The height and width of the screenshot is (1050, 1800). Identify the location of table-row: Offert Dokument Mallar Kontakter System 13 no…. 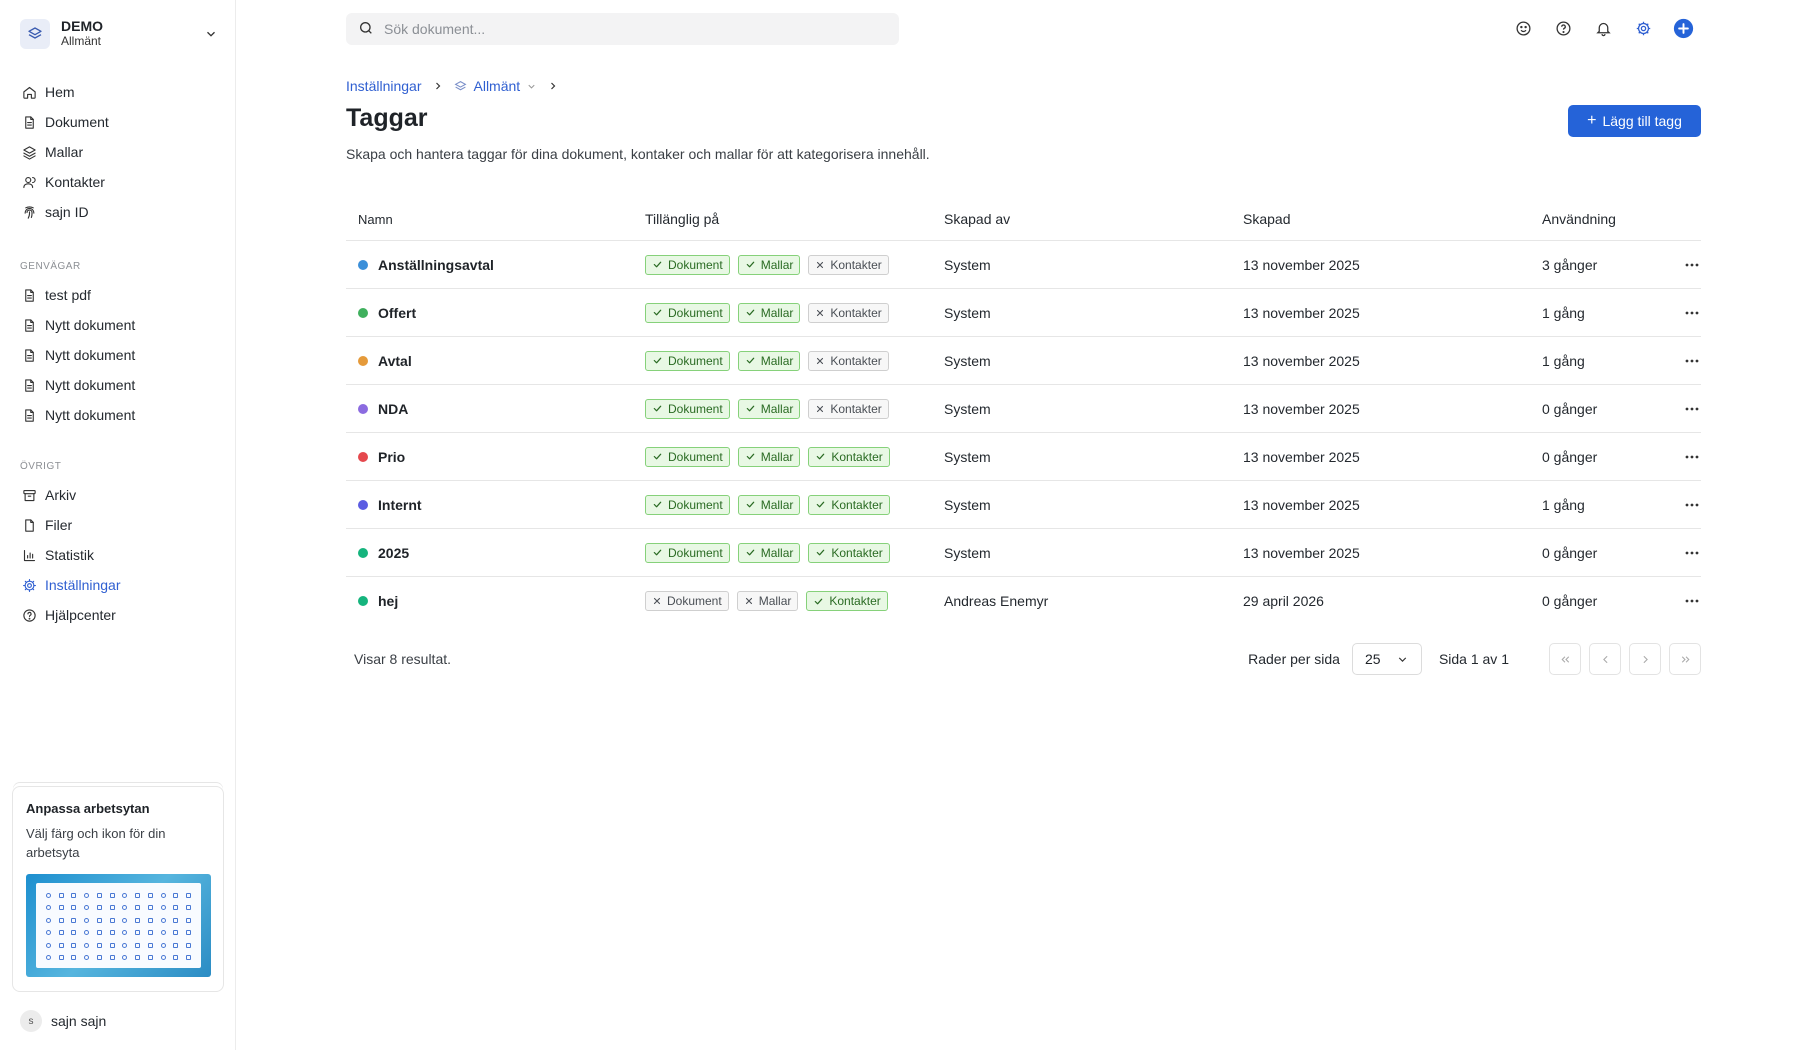
(1023, 313).